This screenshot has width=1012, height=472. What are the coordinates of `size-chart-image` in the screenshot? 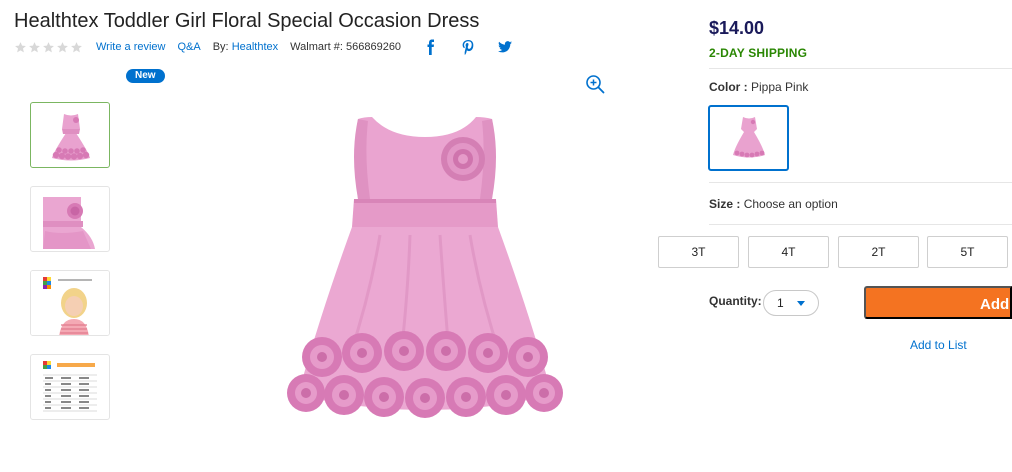 It's located at (70, 386).